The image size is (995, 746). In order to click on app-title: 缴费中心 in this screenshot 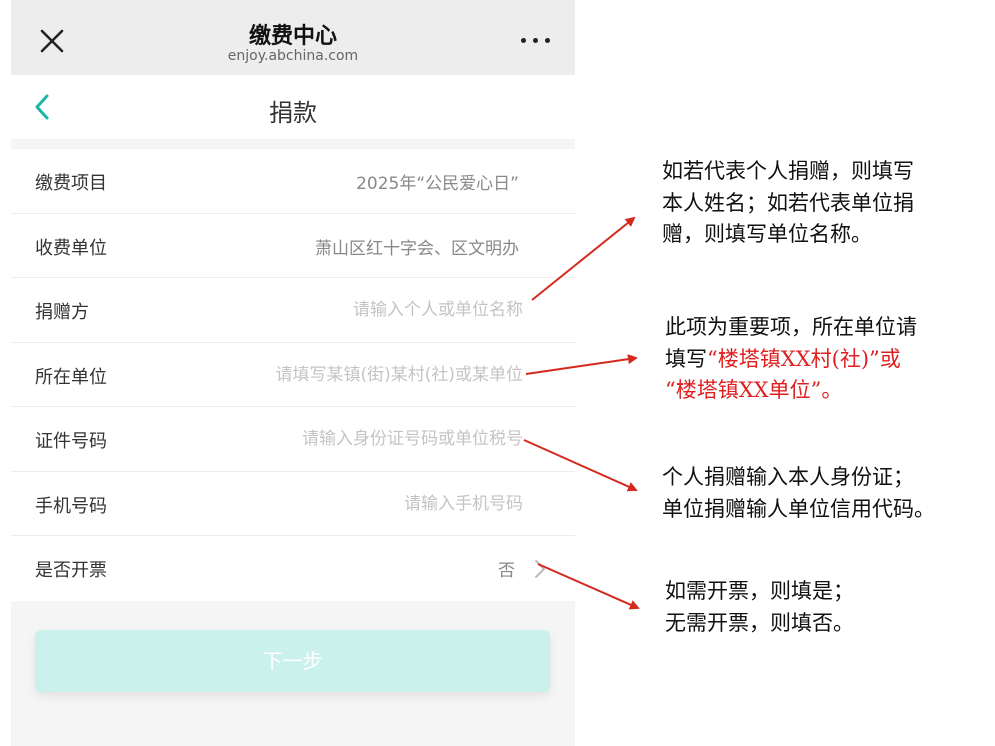, I will do `click(292, 36)`.